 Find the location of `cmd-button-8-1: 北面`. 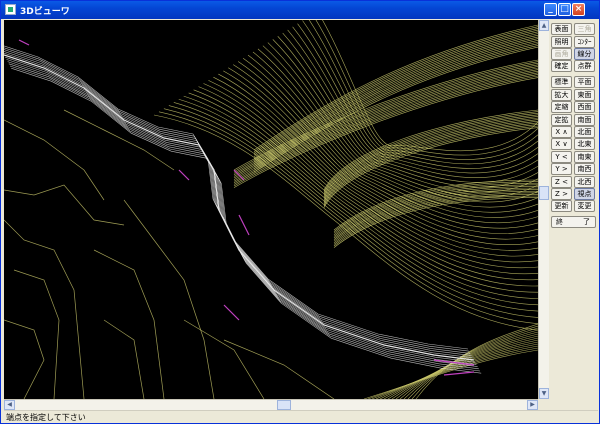

cmd-button-8-1: 北面 is located at coordinates (584, 132).